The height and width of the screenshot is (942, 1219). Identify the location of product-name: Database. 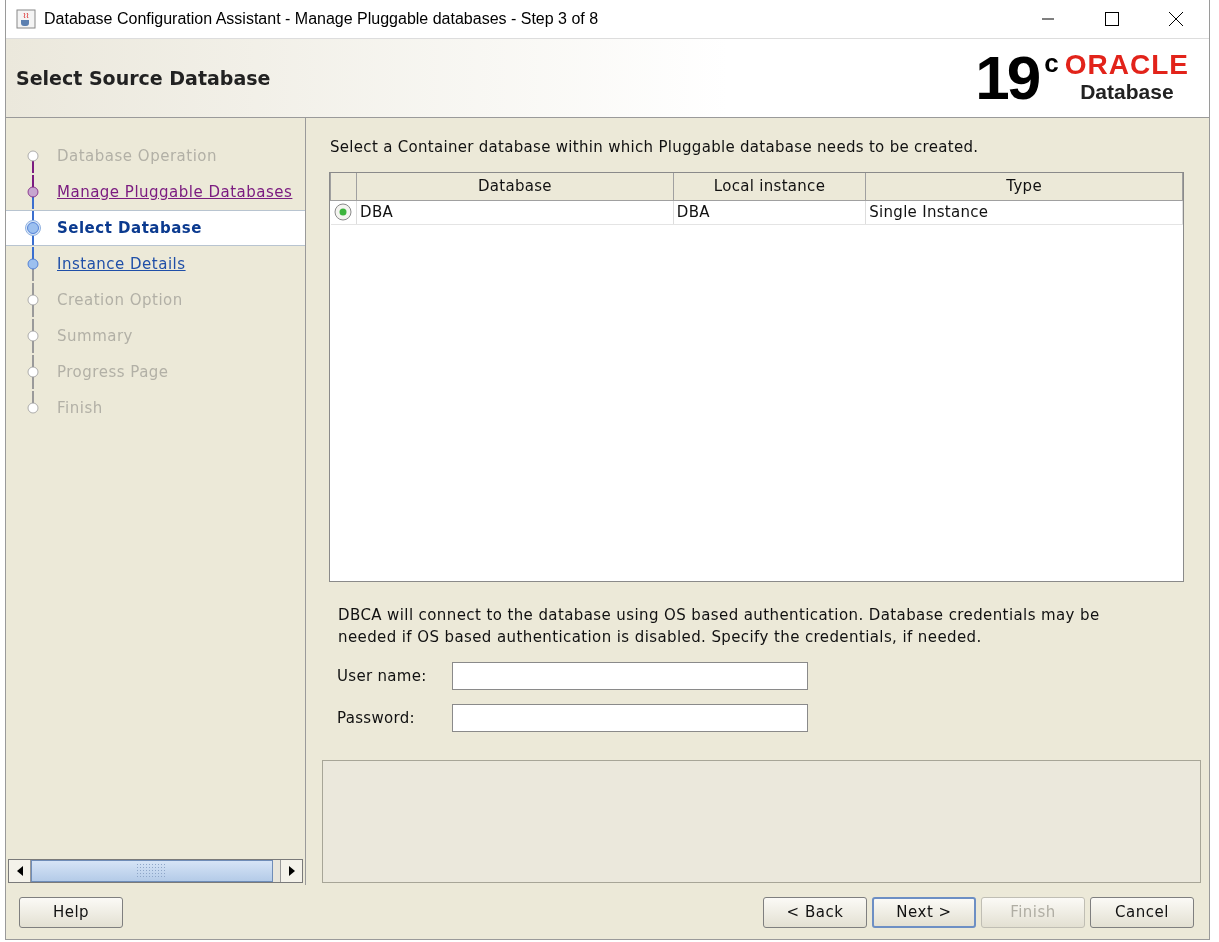
(1127, 92).